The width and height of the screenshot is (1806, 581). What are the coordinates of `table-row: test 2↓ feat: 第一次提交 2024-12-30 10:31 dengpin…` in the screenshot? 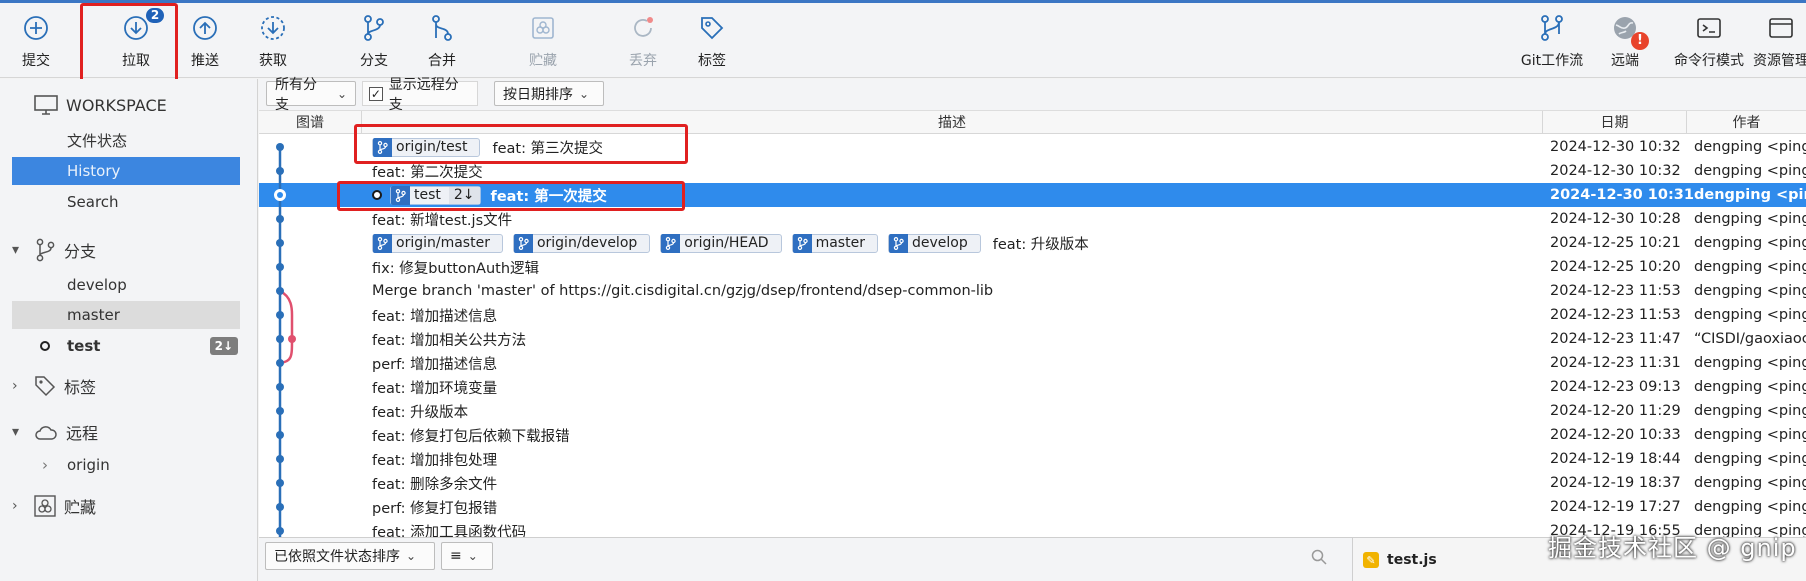 It's located at (1032, 195).